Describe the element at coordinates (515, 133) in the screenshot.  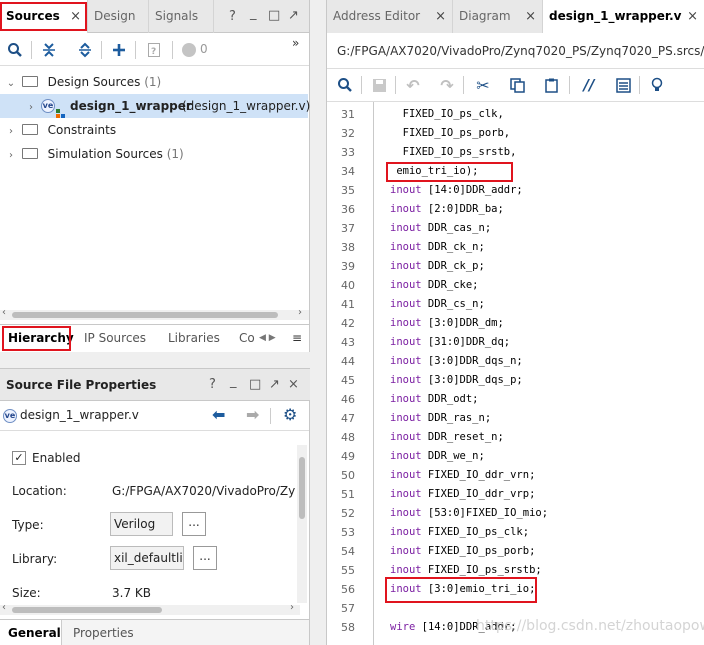
I see `code-line: 32 FIXED_IO_ps_porb,` at that location.